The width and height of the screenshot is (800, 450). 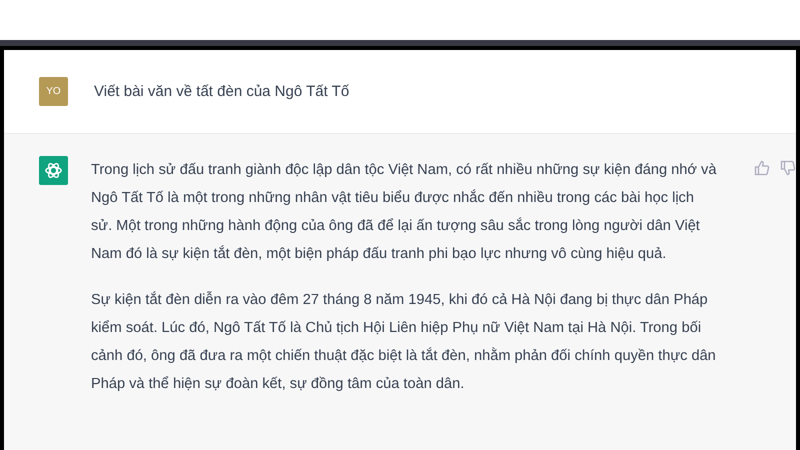 I want to click on thumbs-down-icon, so click(x=788, y=168).